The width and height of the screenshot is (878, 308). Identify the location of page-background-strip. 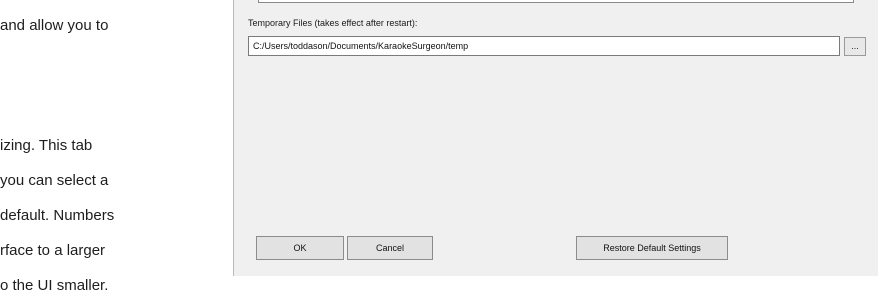
(555, 292).